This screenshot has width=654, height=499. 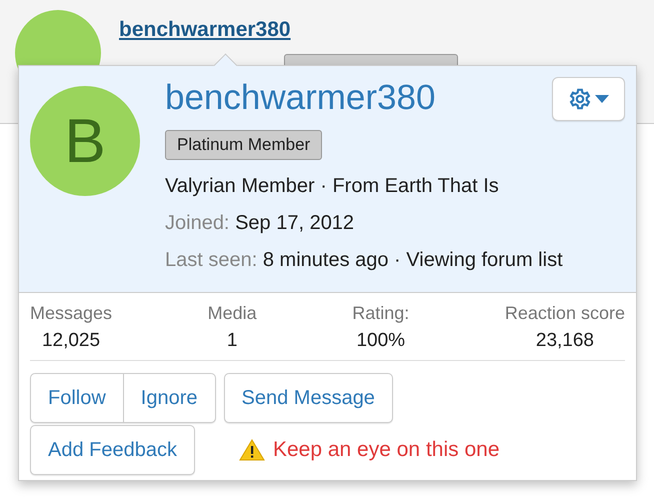 What do you see at coordinates (232, 313) in the screenshot?
I see `stat-label: Media` at bounding box center [232, 313].